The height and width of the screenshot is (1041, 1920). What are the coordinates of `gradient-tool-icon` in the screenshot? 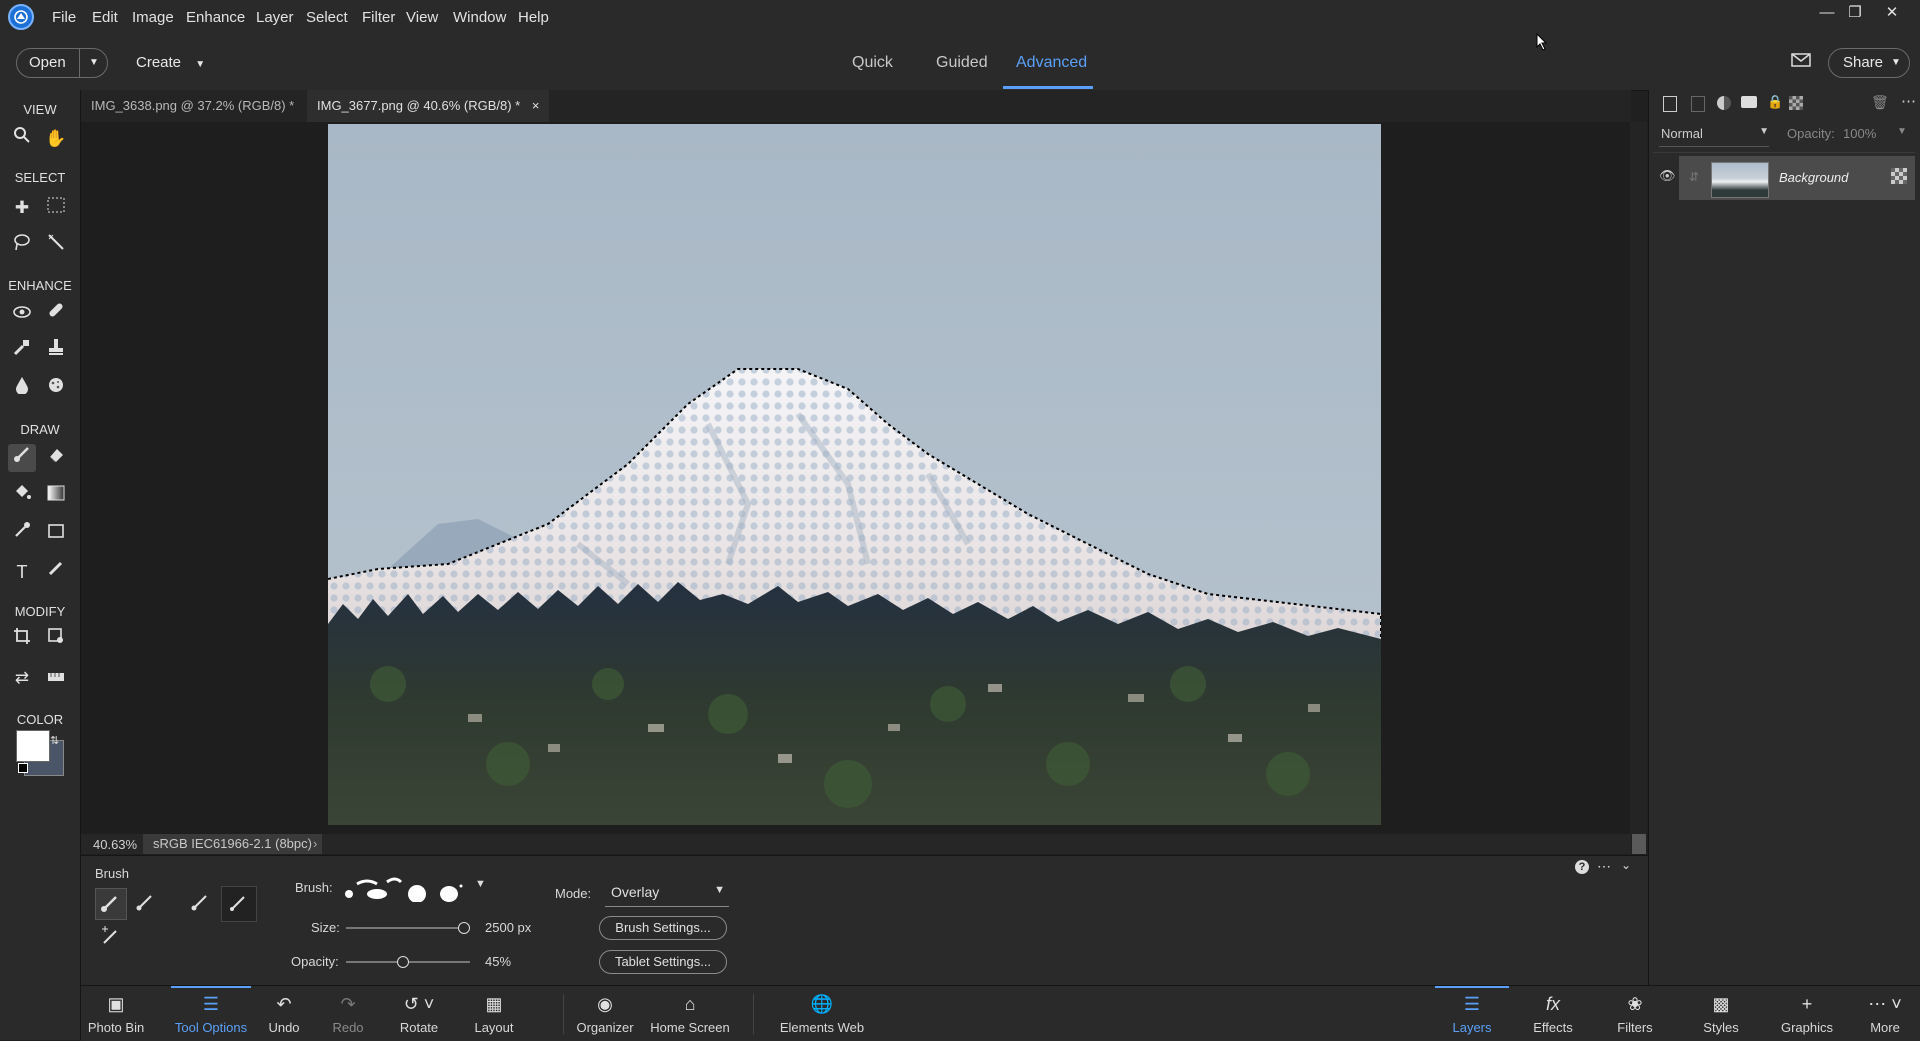 It's located at (56, 496).